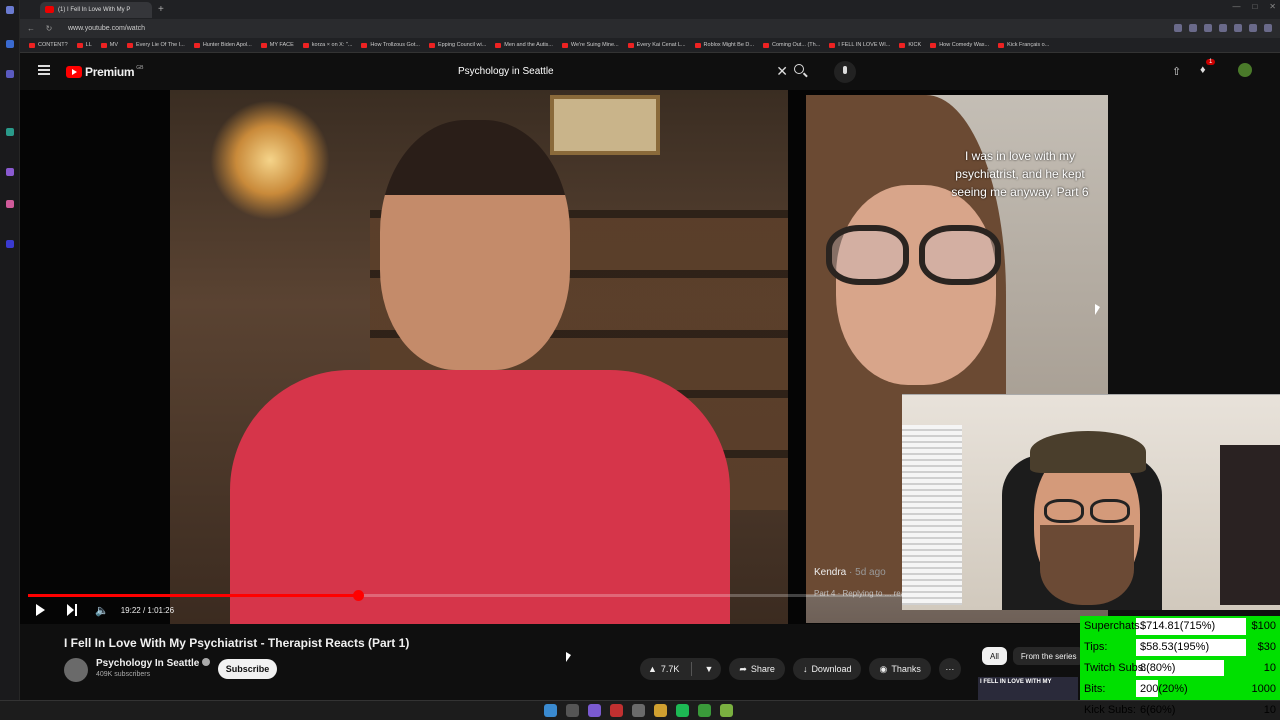  What do you see at coordinates (1272, 6) in the screenshot?
I see `close-window-icon: ✕` at bounding box center [1272, 6].